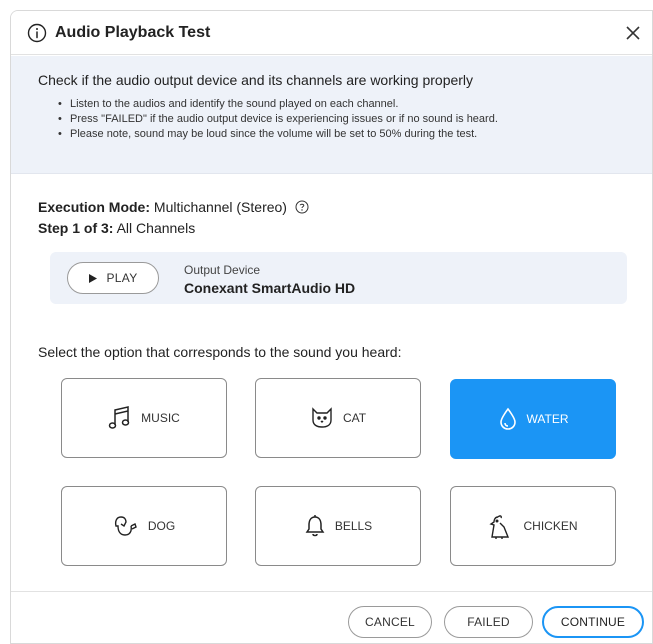 The image size is (653, 644). What do you see at coordinates (501, 526) in the screenshot?
I see `chicken-icon` at bounding box center [501, 526].